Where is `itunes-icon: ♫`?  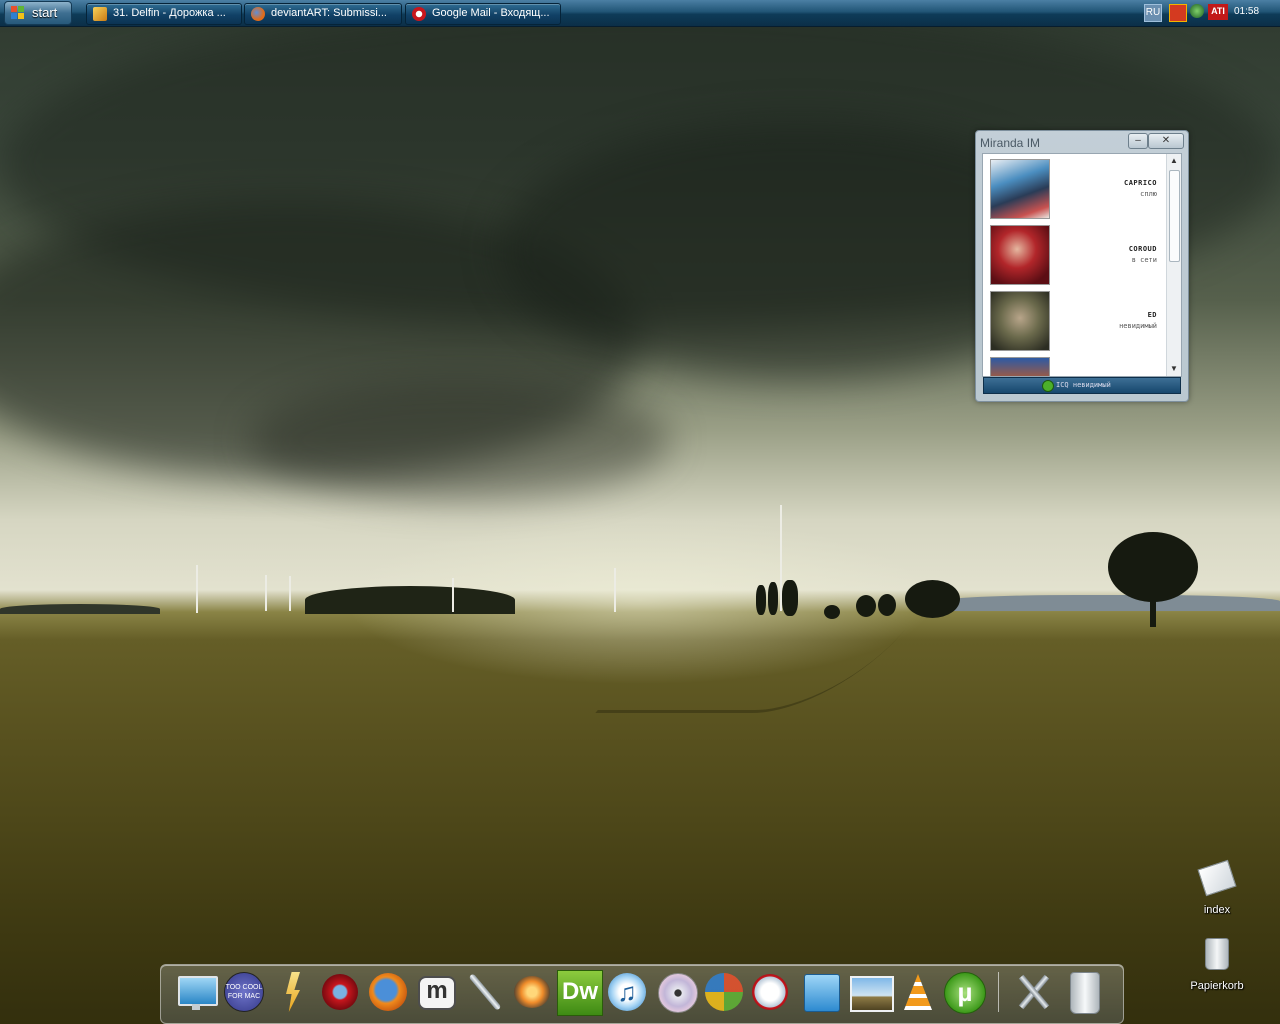
itunes-icon: ♫ is located at coordinates (627, 992).